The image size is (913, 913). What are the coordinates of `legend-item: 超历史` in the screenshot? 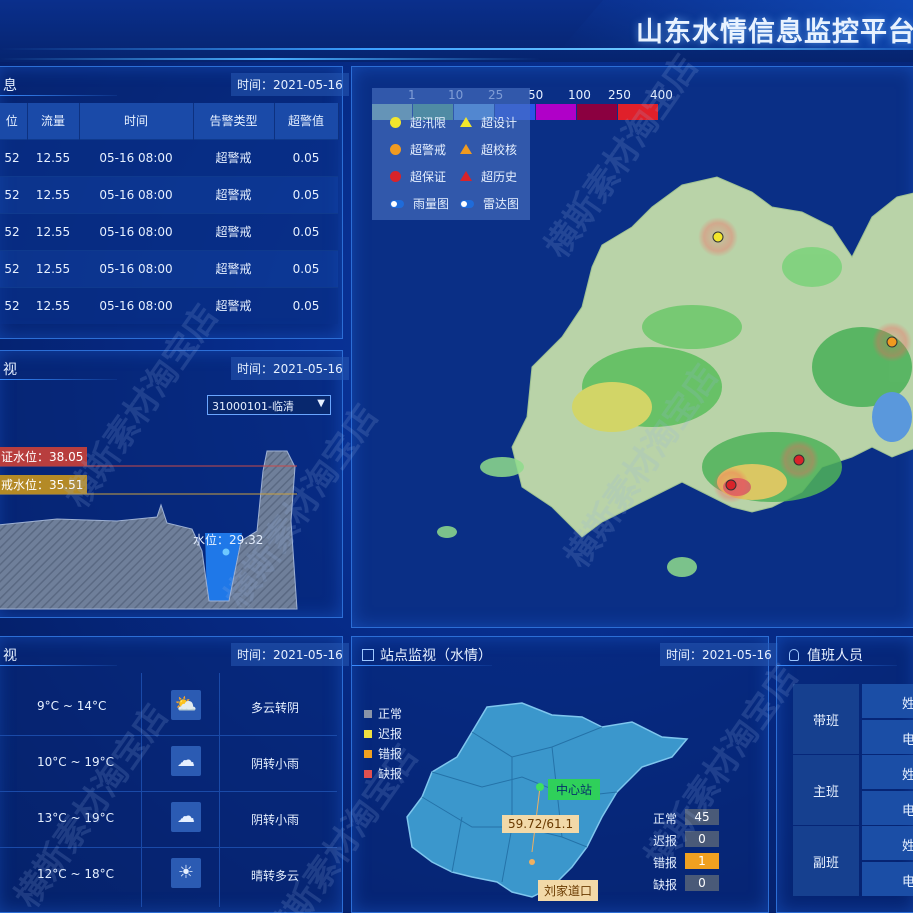 It's located at (488, 176).